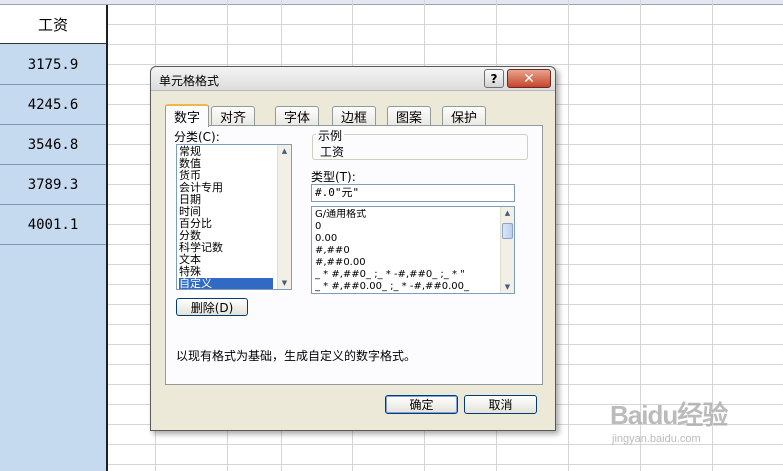 The image size is (783, 471). I want to click on format-item: _ * #,##0.00_ ;_ * -#,##0.00_, so click(408, 287).